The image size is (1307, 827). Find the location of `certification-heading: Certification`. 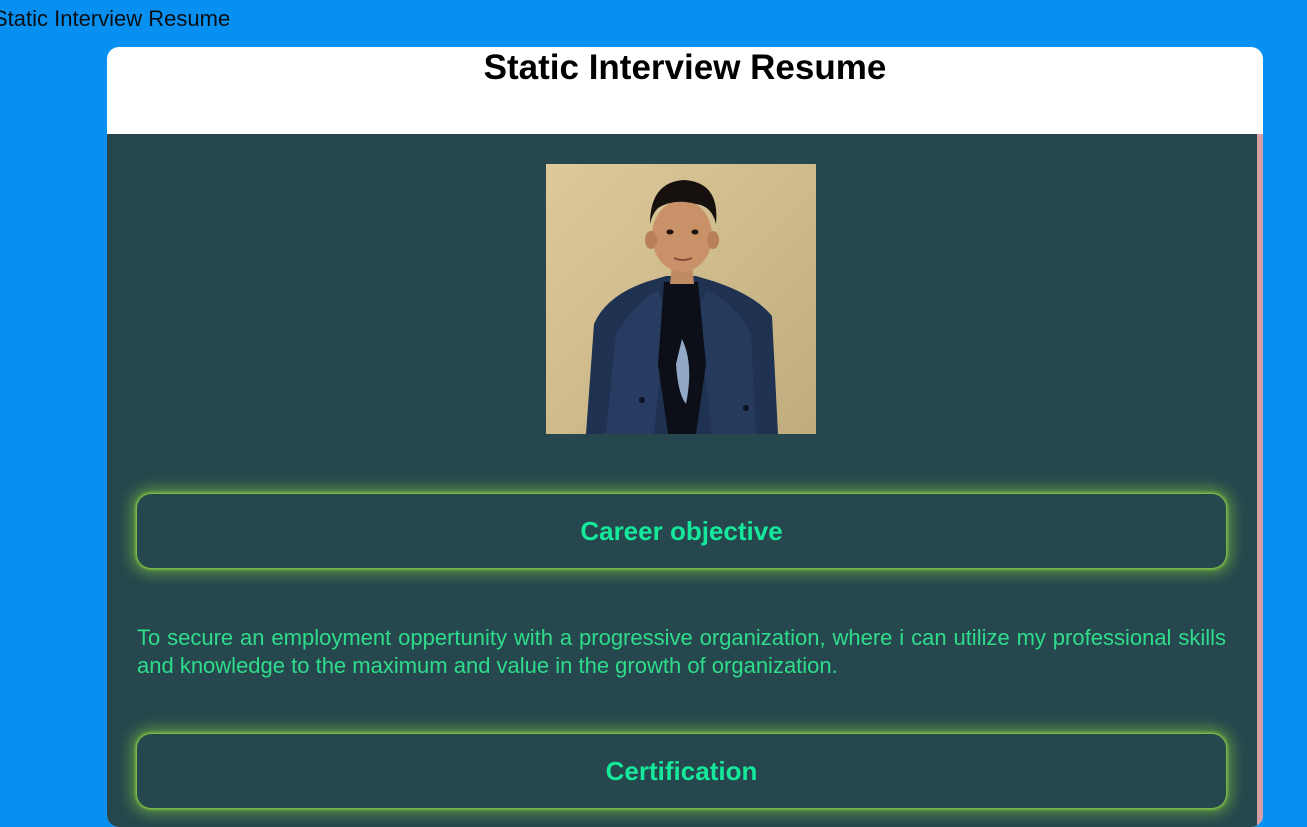

certification-heading: Certification is located at coordinates (681, 770).